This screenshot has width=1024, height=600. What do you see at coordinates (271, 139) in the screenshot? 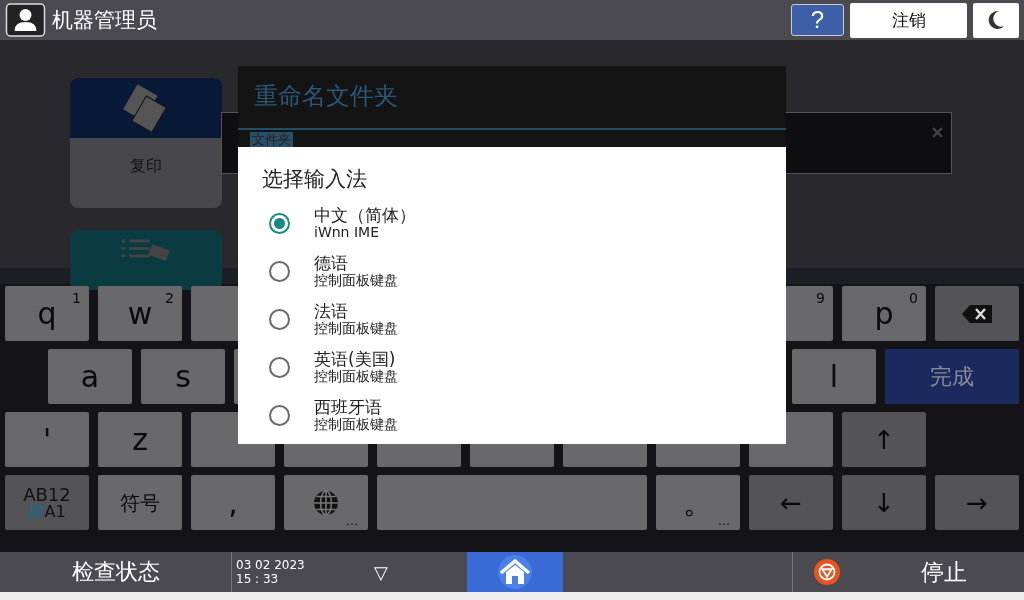
I see `field-label: 文件夹` at bounding box center [271, 139].